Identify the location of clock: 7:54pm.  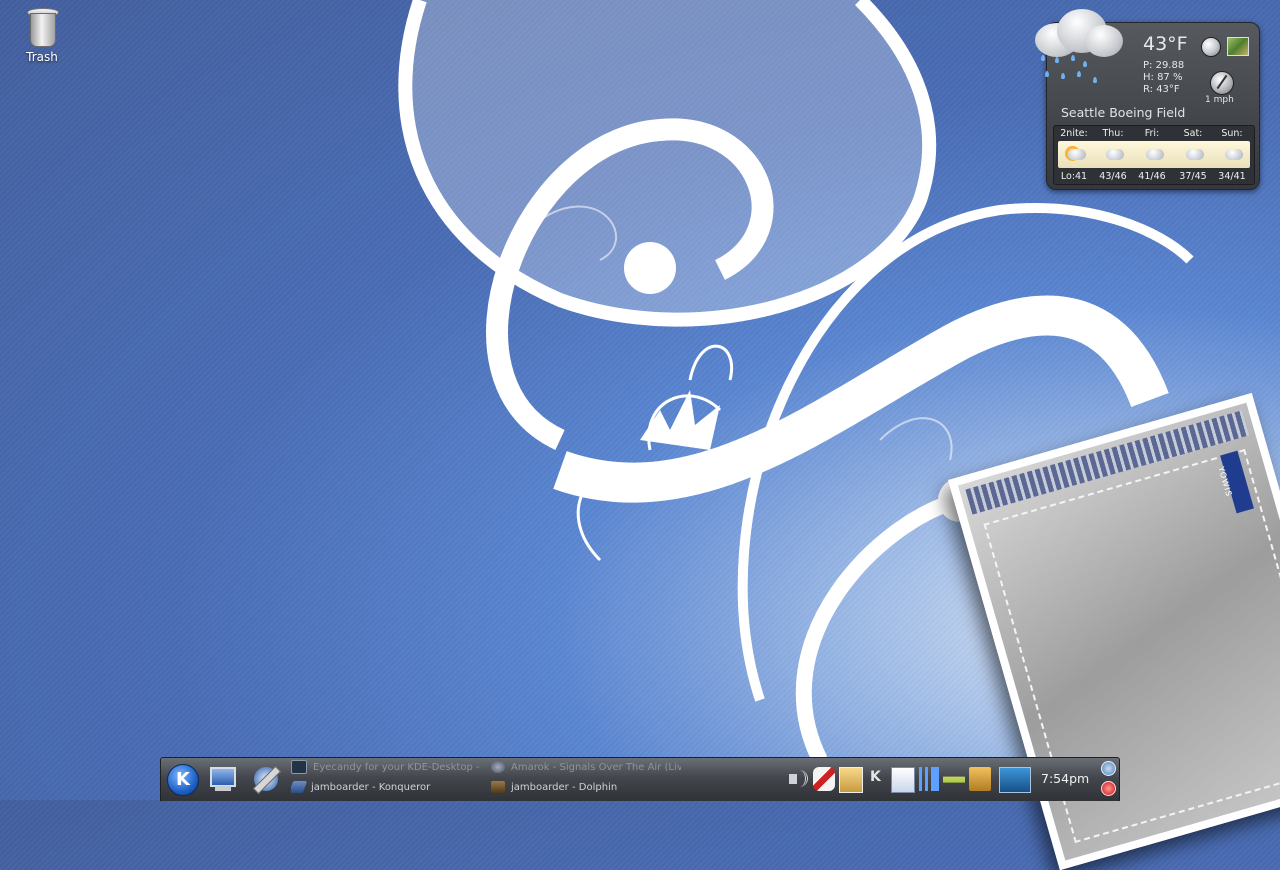
(1065, 778).